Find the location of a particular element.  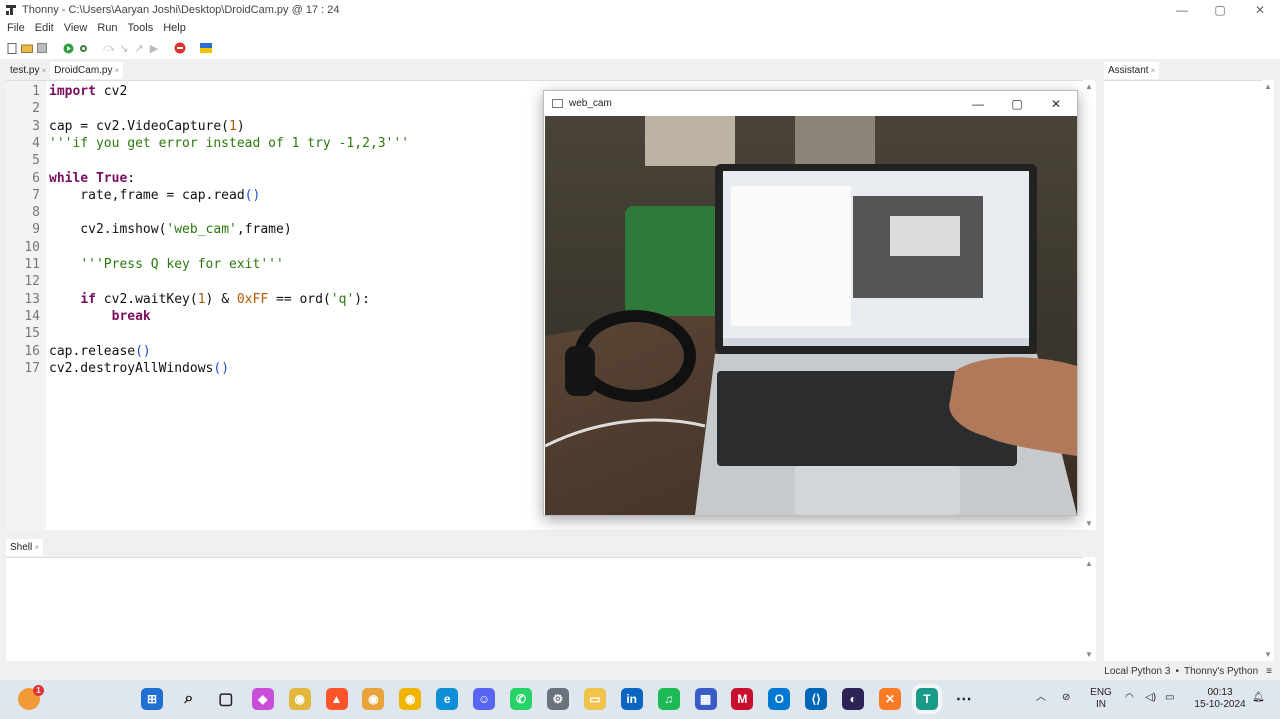

code-line: cv2.destroyAllWindows() is located at coordinates (139, 368).